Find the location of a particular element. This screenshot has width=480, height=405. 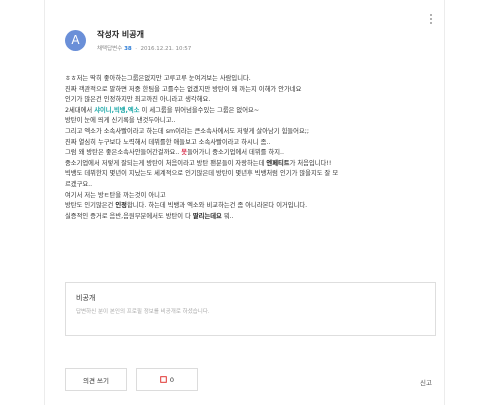

answer-text: 르겠구요.. is located at coordinates (79, 184).